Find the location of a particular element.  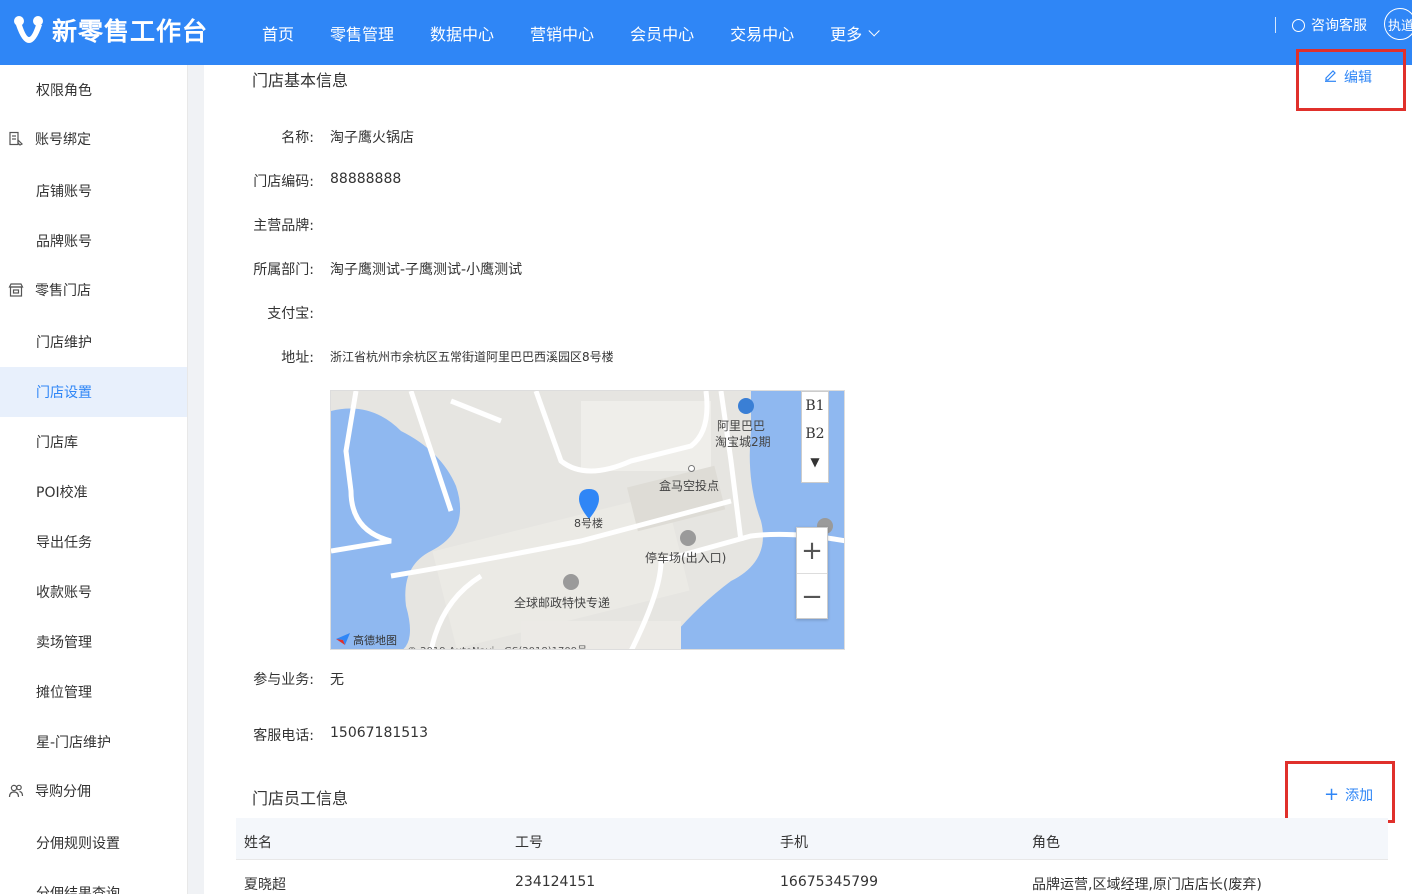

floor-b2: B2 is located at coordinates (815, 434).